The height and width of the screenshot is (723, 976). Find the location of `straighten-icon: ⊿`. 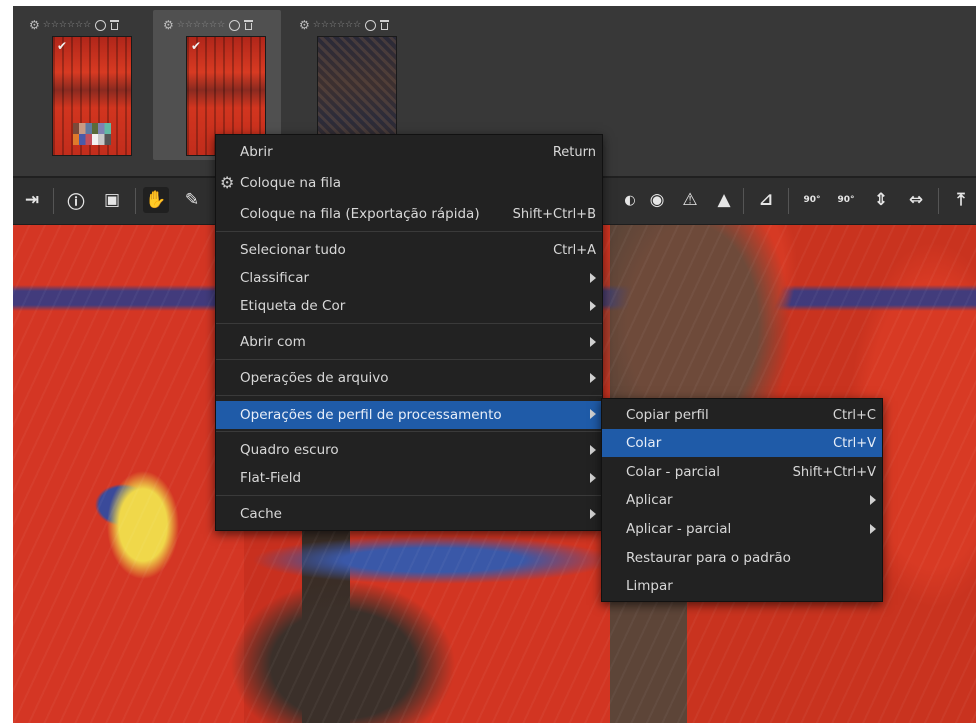

straighten-icon: ⊿ is located at coordinates (766, 200).